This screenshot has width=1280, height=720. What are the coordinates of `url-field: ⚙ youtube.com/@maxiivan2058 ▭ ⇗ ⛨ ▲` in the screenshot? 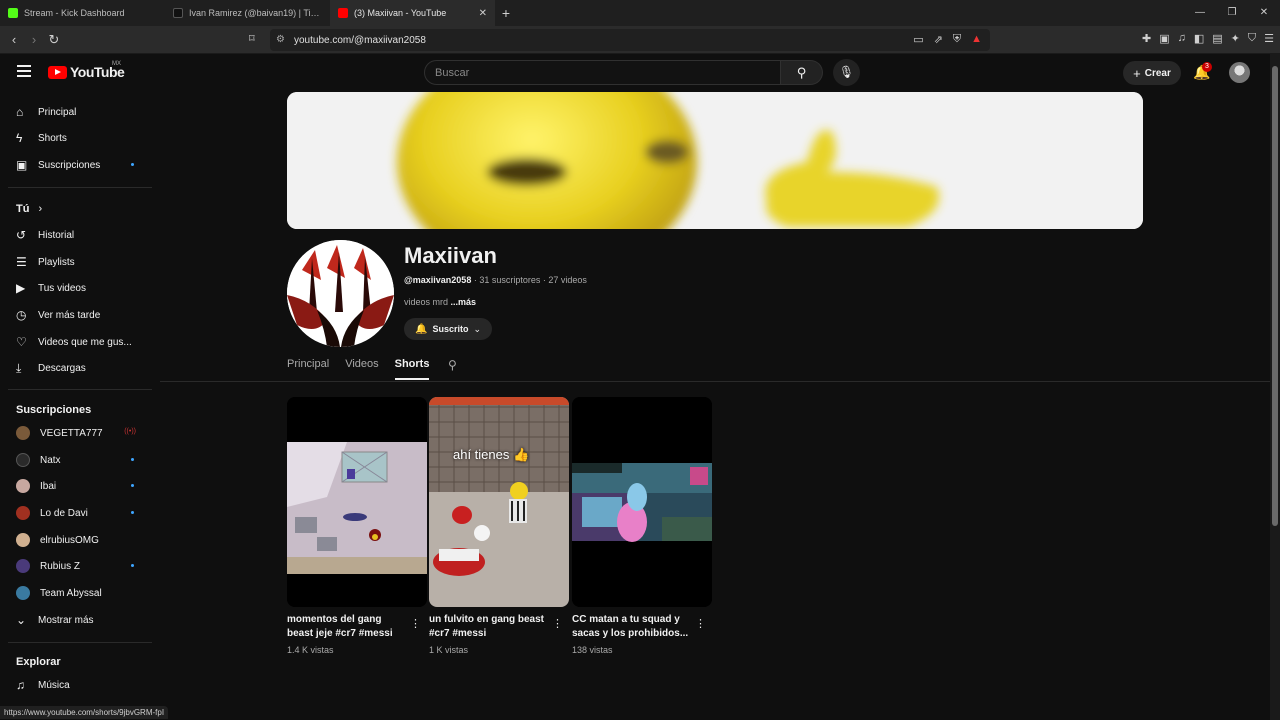 It's located at (630, 40).